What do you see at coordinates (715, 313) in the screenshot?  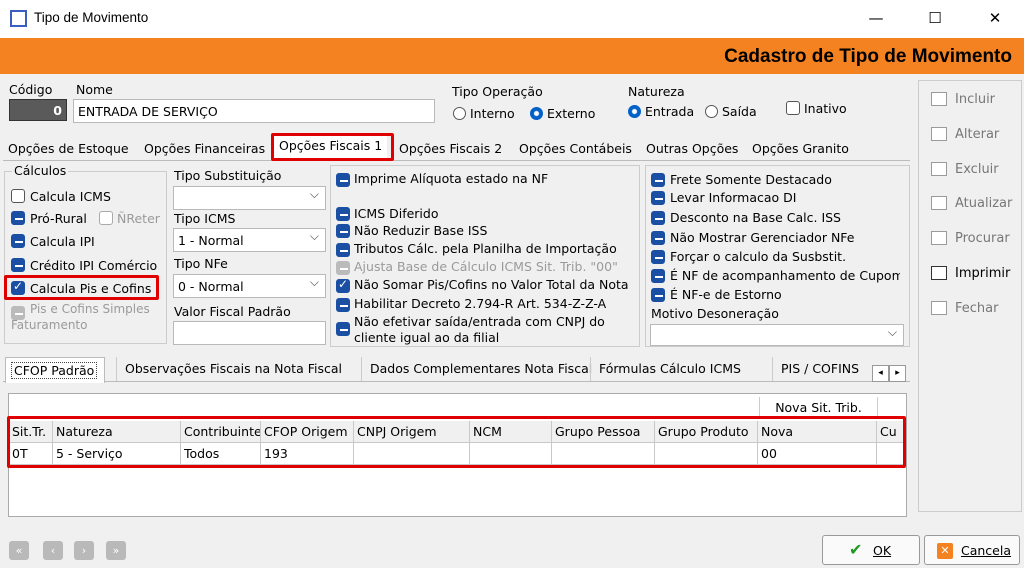 I see `motivo-desoneracao-label: Motivo Desoneração` at bounding box center [715, 313].